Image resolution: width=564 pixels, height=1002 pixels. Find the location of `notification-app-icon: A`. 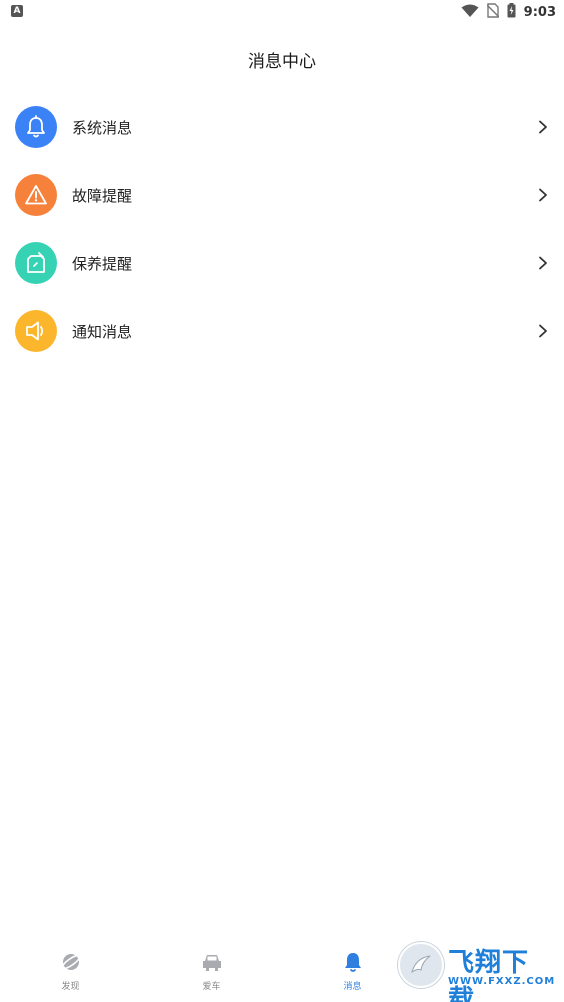

notification-app-icon: A is located at coordinates (17, 11).